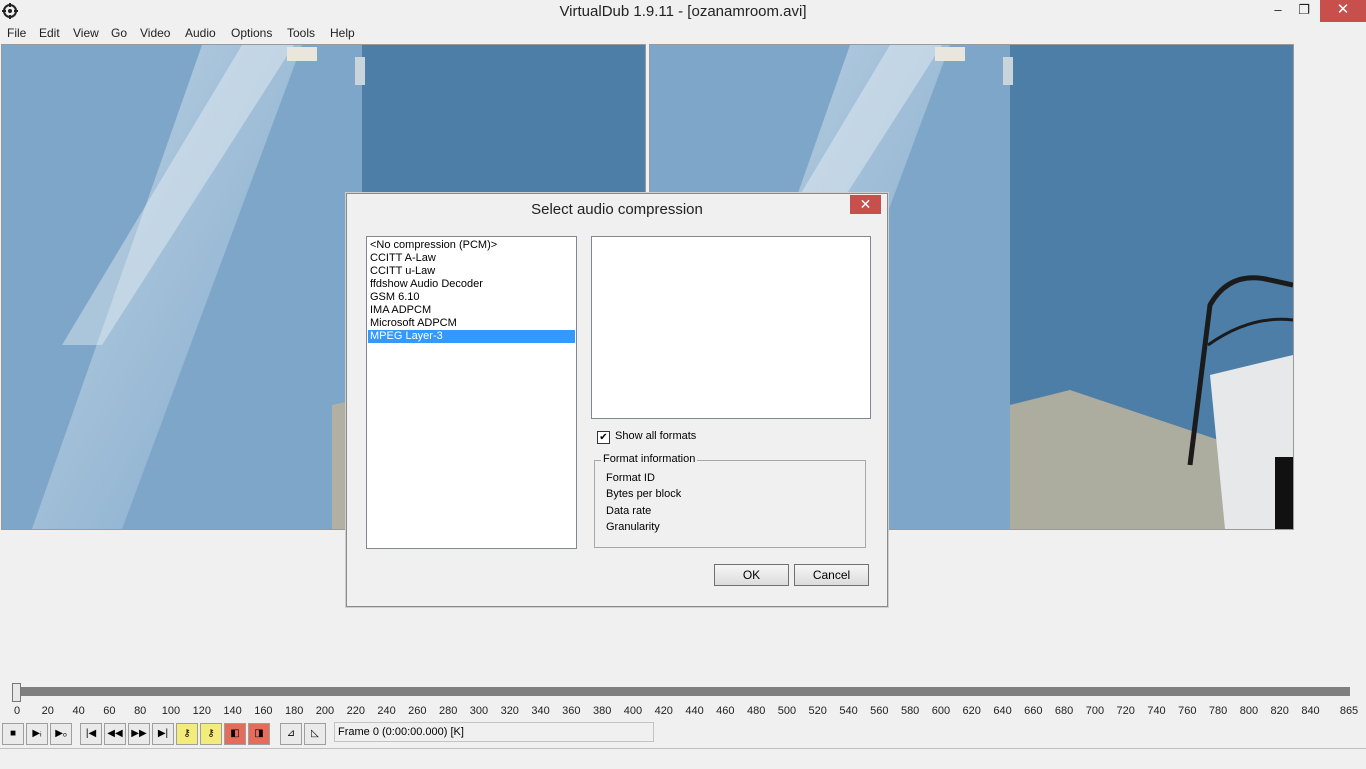 The width and height of the screenshot is (1366, 769). Describe the element at coordinates (49, 33) in the screenshot. I see `menu-edit: Edit` at that location.